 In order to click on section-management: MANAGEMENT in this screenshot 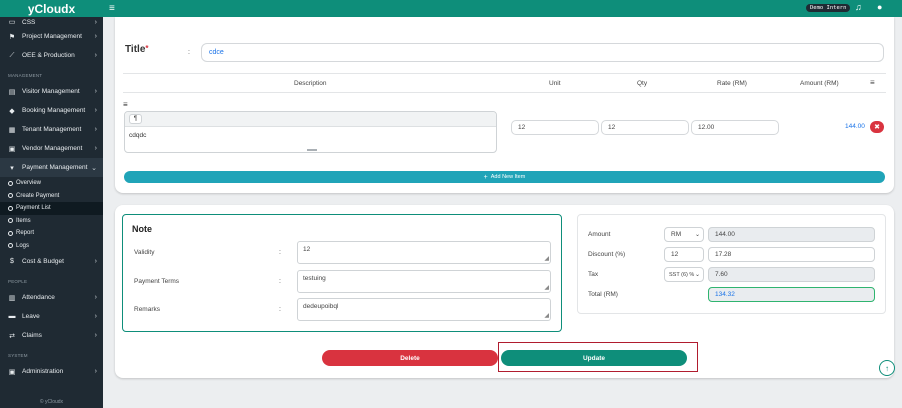, I will do `click(25, 75)`.